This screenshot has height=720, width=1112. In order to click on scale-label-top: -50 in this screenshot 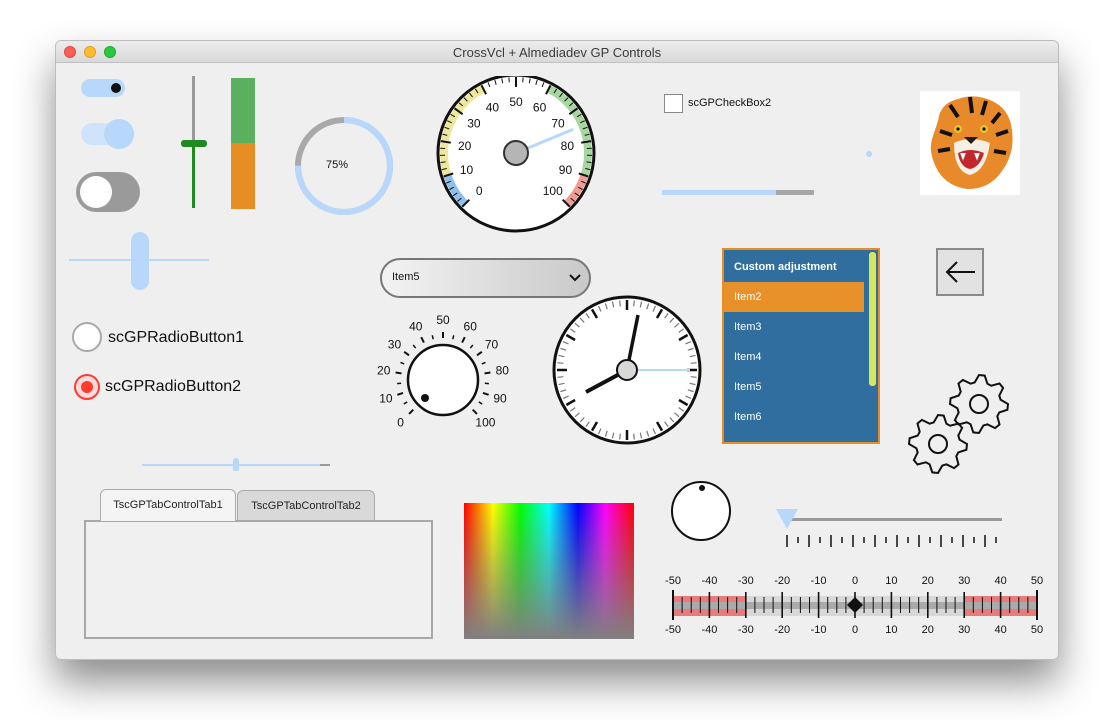, I will do `click(673, 581)`.